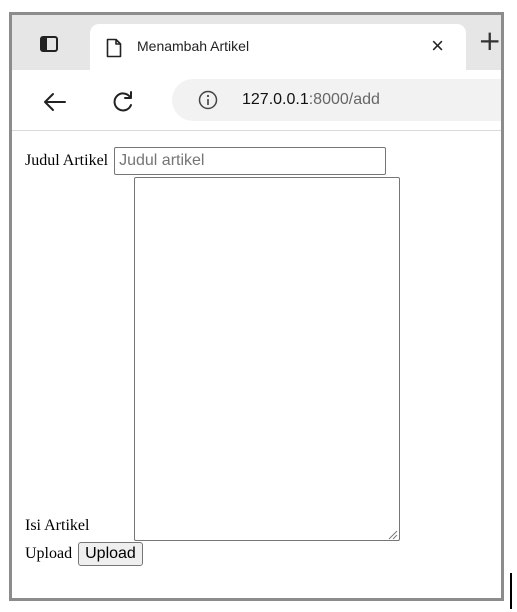 The image size is (517, 612). Describe the element at coordinates (123, 102) in the screenshot. I see `reload-icon` at that location.